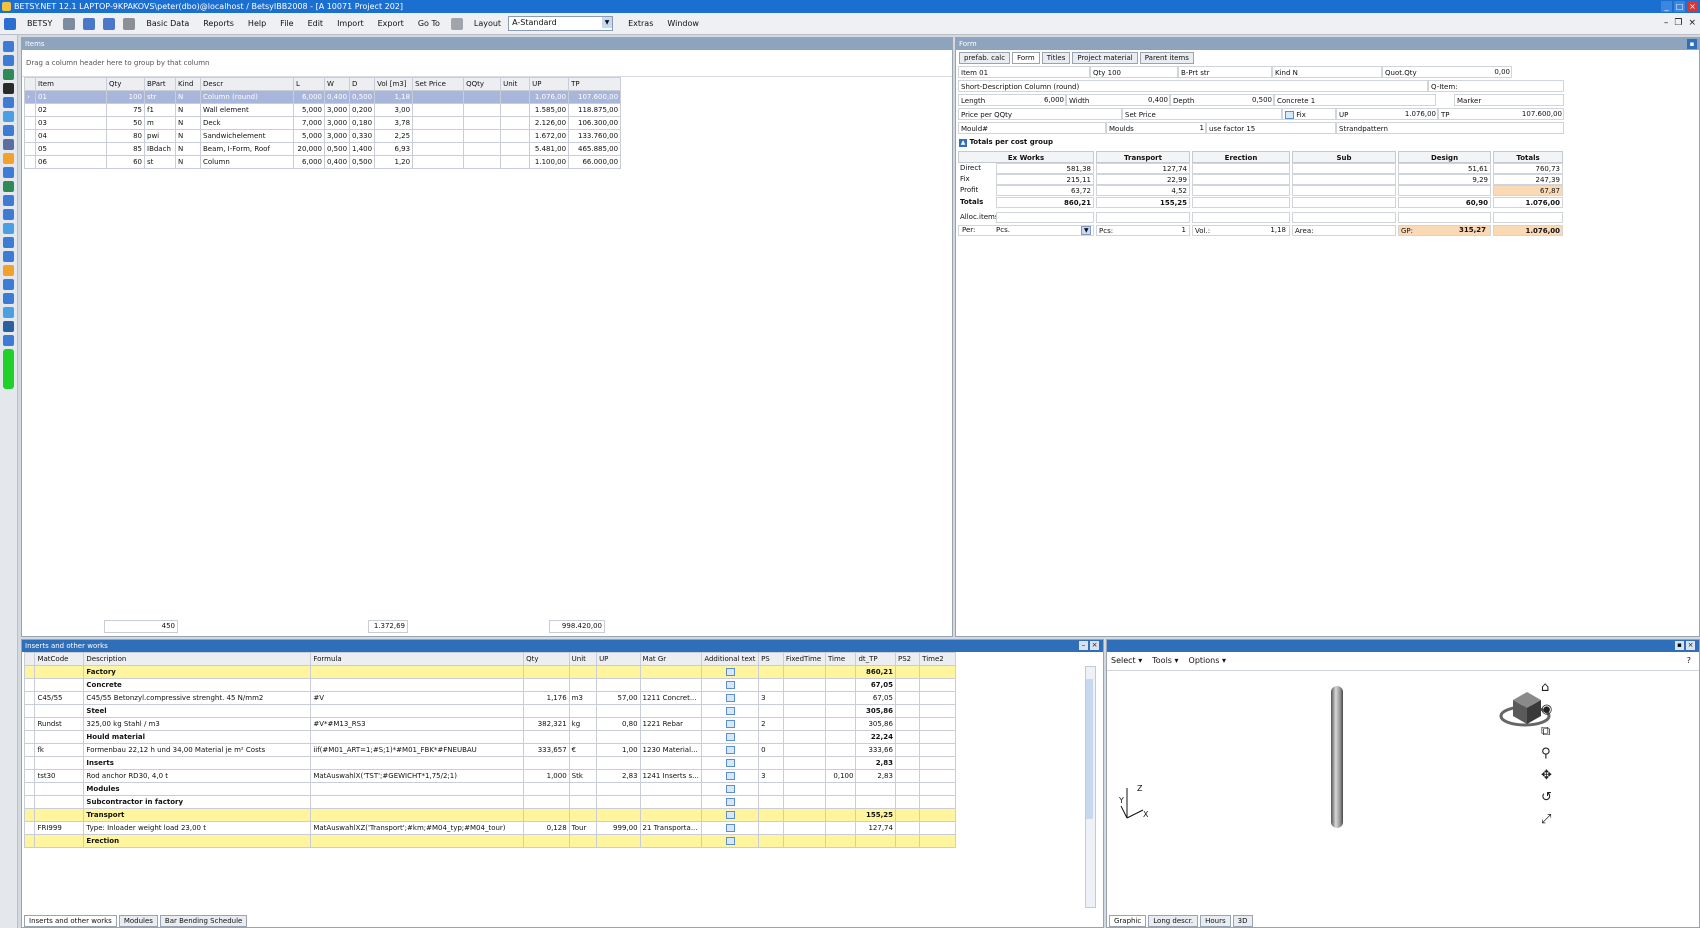 This screenshot has width=1700, height=928. What do you see at coordinates (337, 136) in the screenshot?
I see `table-cell: 3,000` at bounding box center [337, 136].